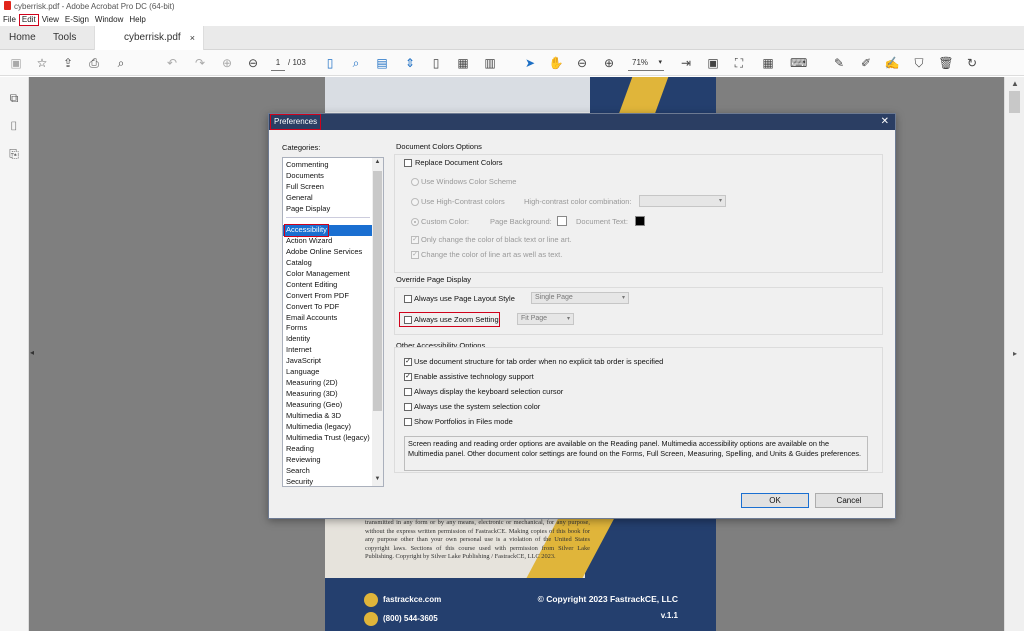 This screenshot has width=1024, height=631. What do you see at coordinates (227, 63) in the screenshot?
I see `previous-page-icon: ⊕` at bounding box center [227, 63].